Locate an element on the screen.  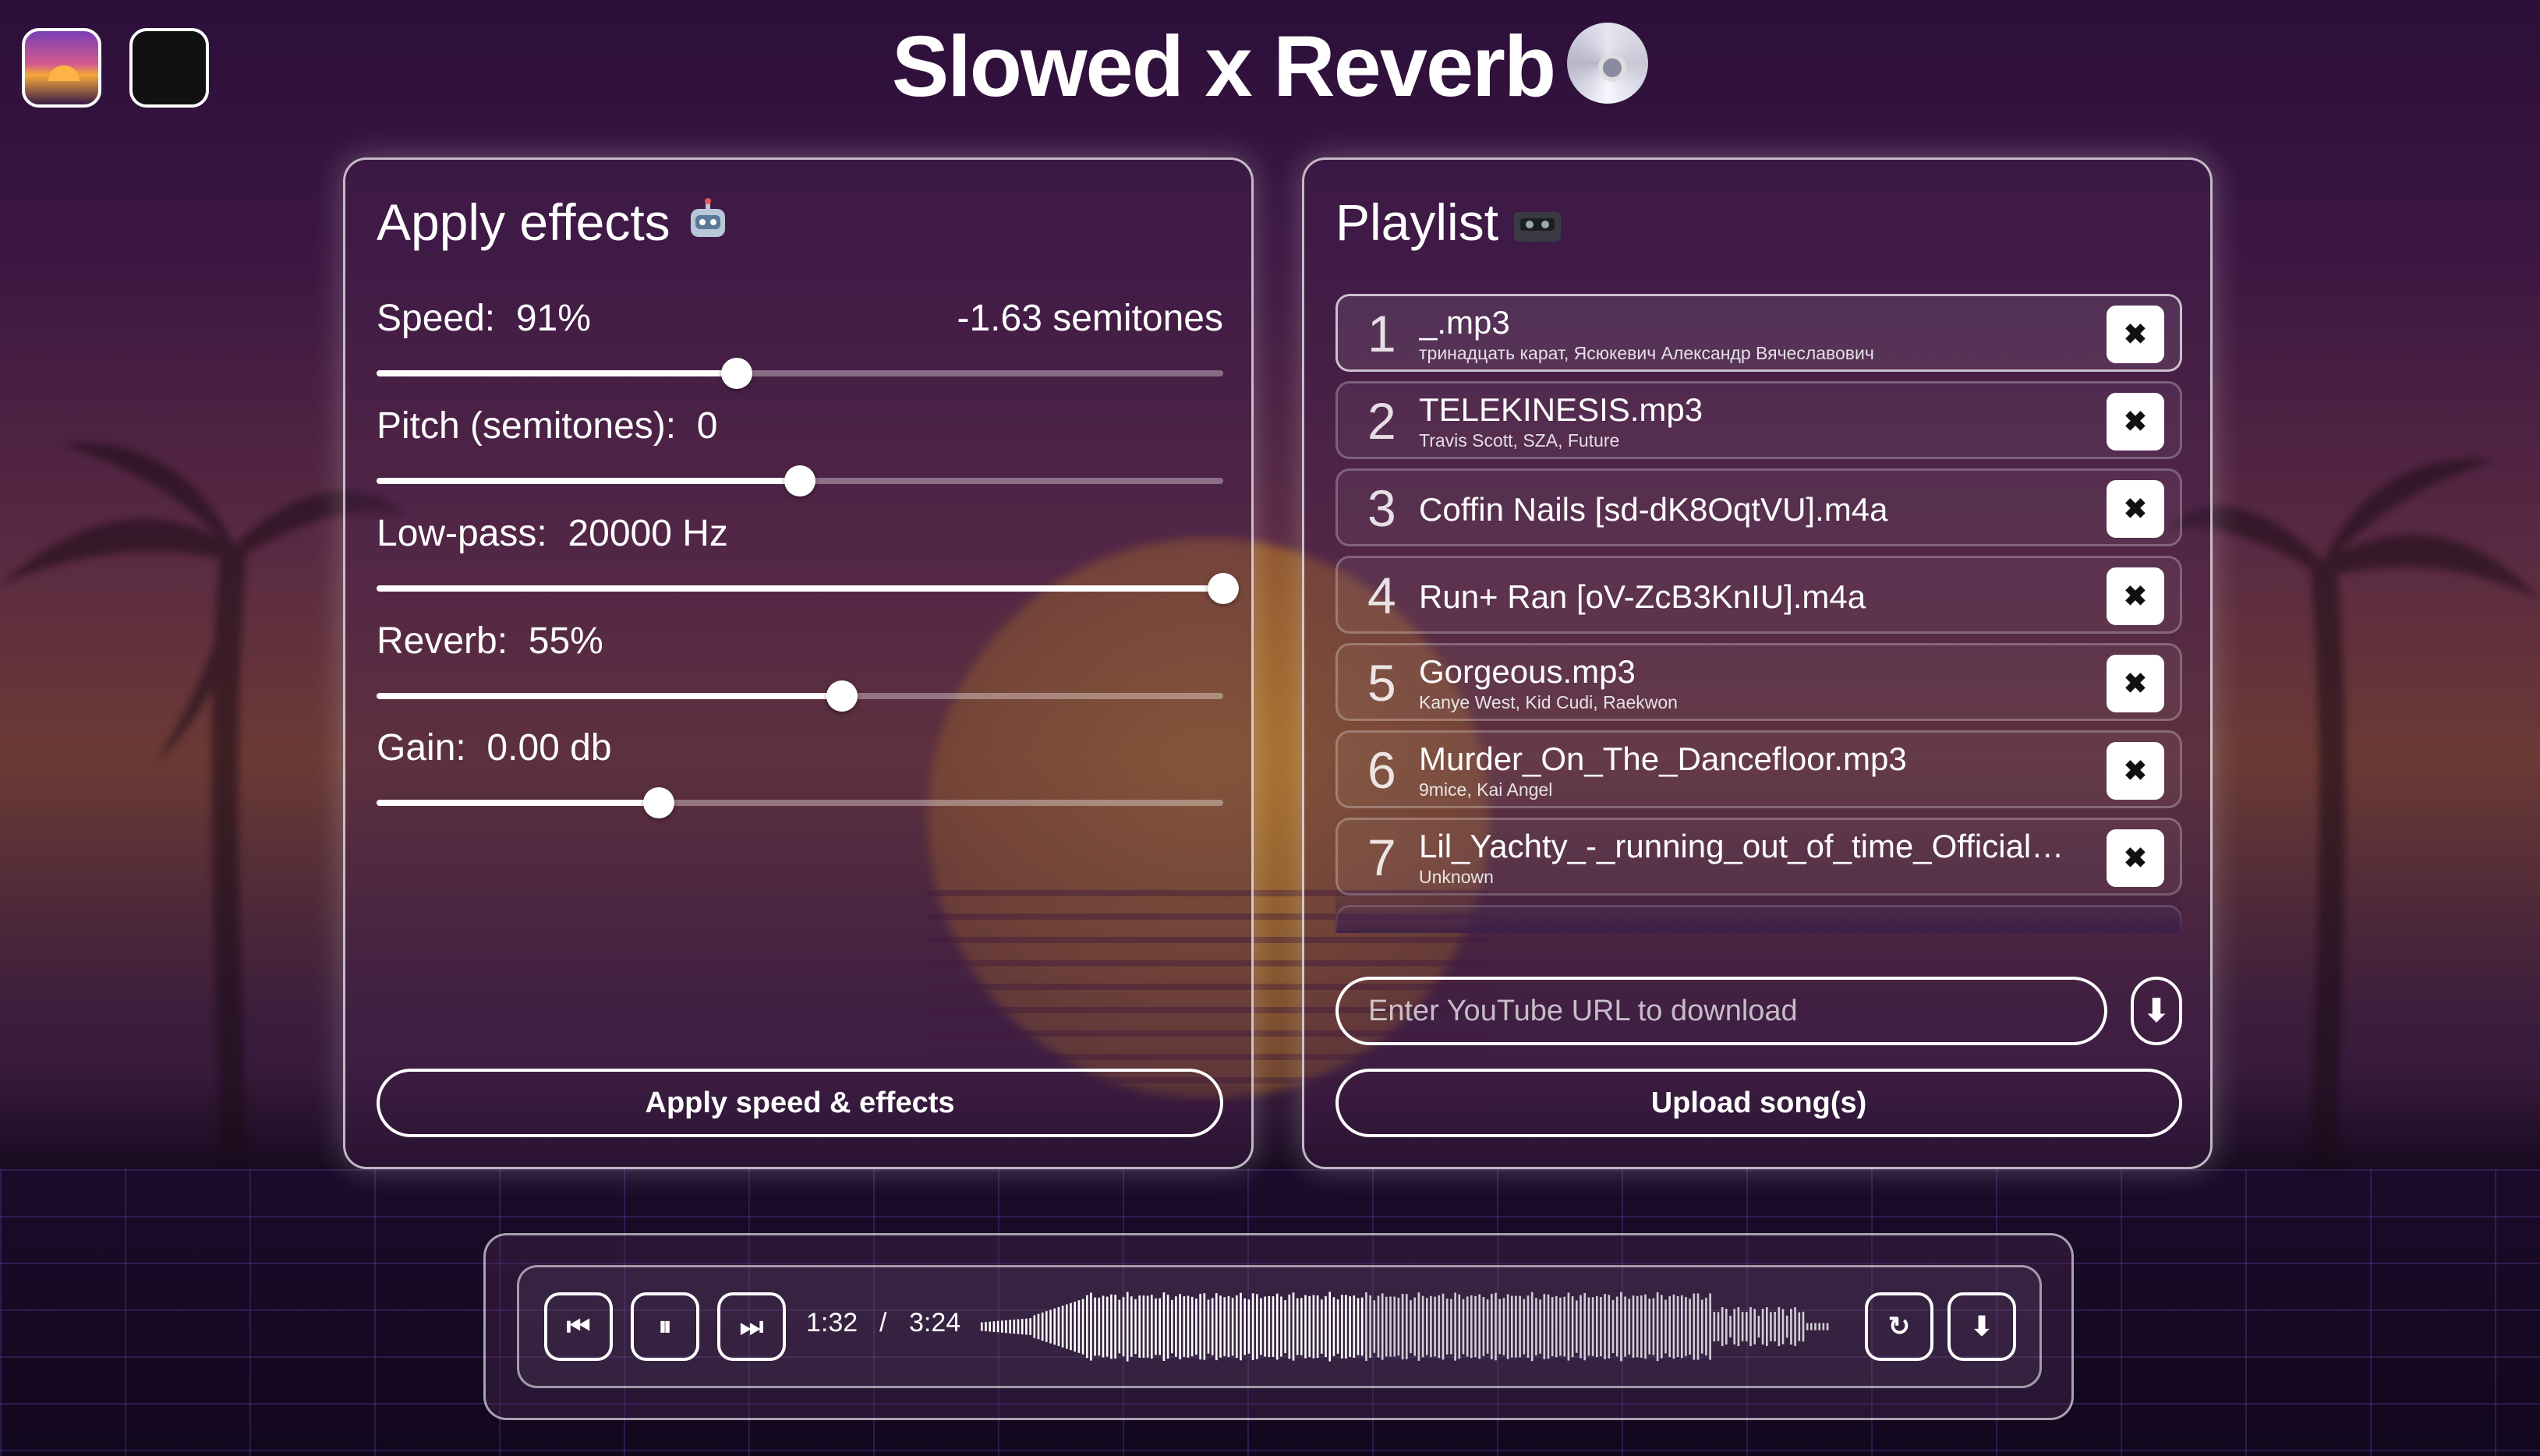
player-container: ⏮ ⏸ ⏭ 1:32 / 3:24 ↻ ⬇ is located at coordinates (1278, 1326).